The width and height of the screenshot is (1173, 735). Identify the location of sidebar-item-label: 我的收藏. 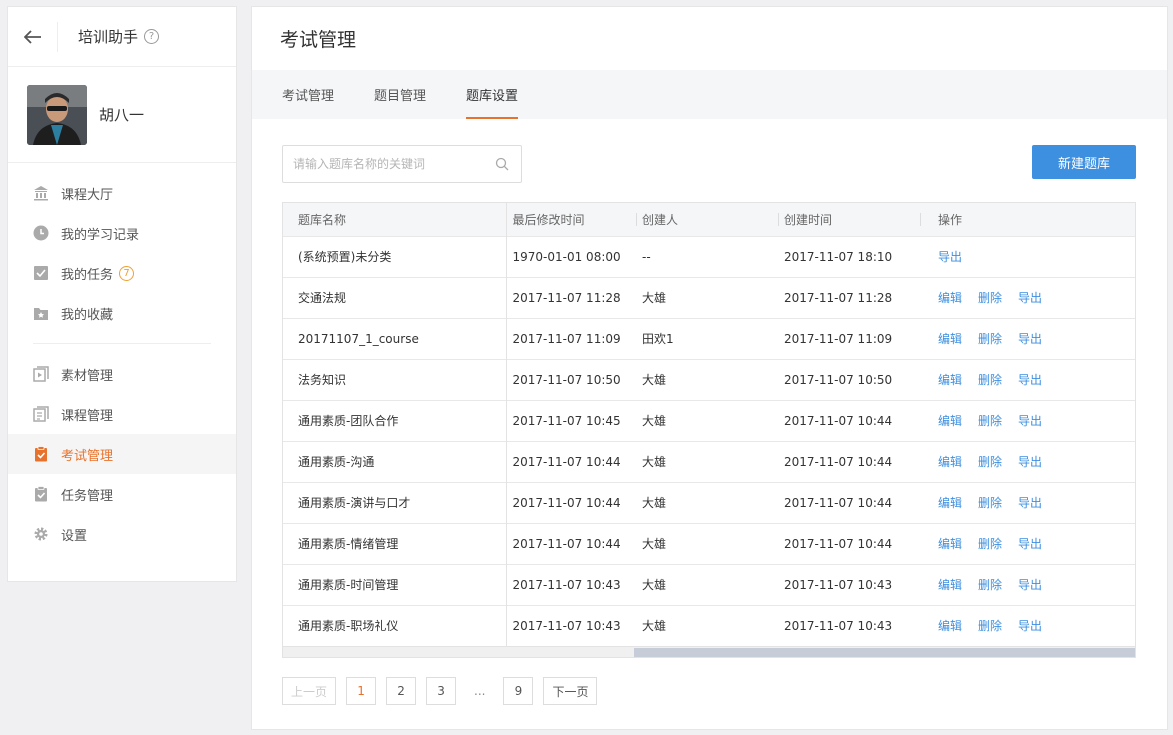
(87, 315).